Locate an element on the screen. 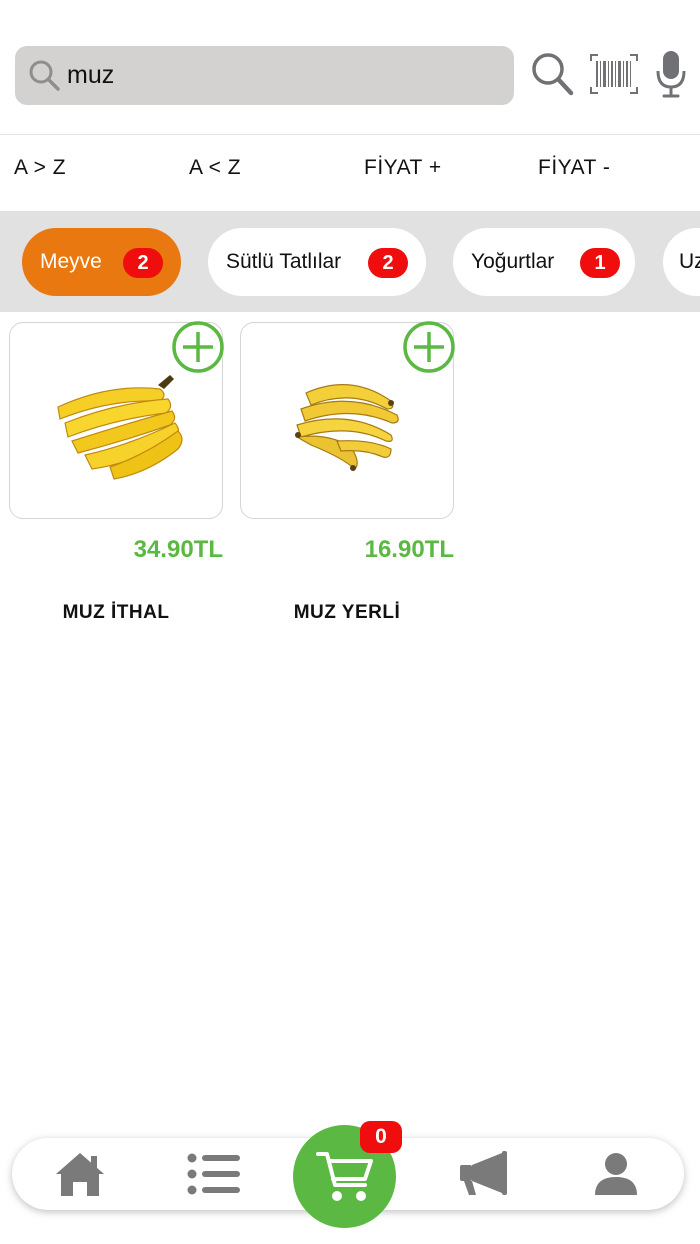  nav-campaigns is located at coordinates (482, 1174).